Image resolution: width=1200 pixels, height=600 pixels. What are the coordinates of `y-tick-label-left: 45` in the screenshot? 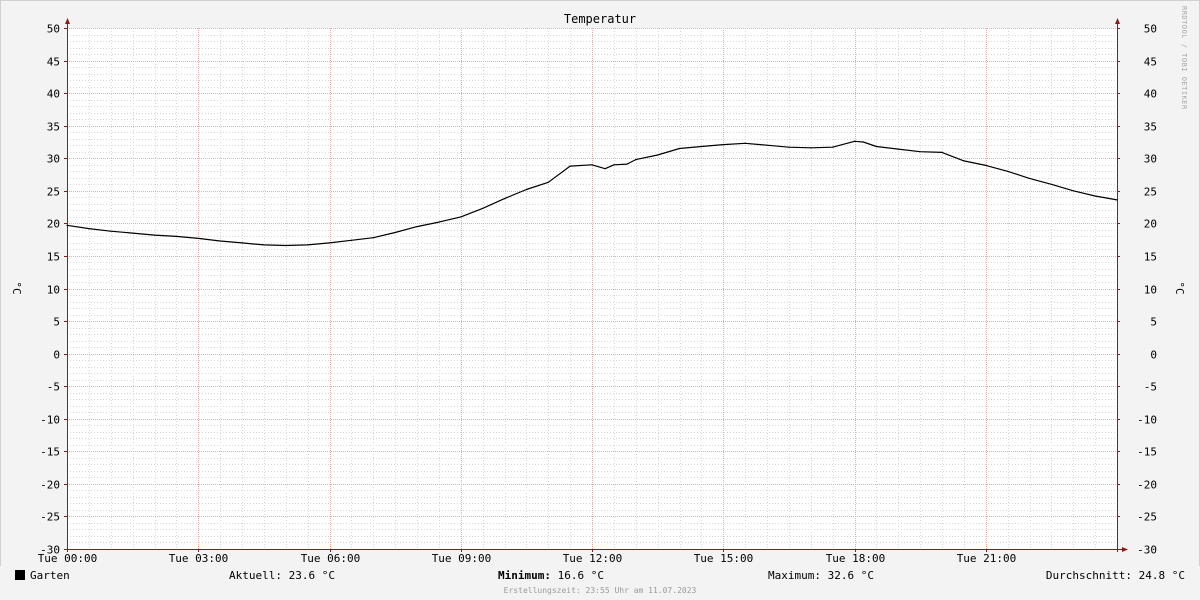 It's located at (53, 62).